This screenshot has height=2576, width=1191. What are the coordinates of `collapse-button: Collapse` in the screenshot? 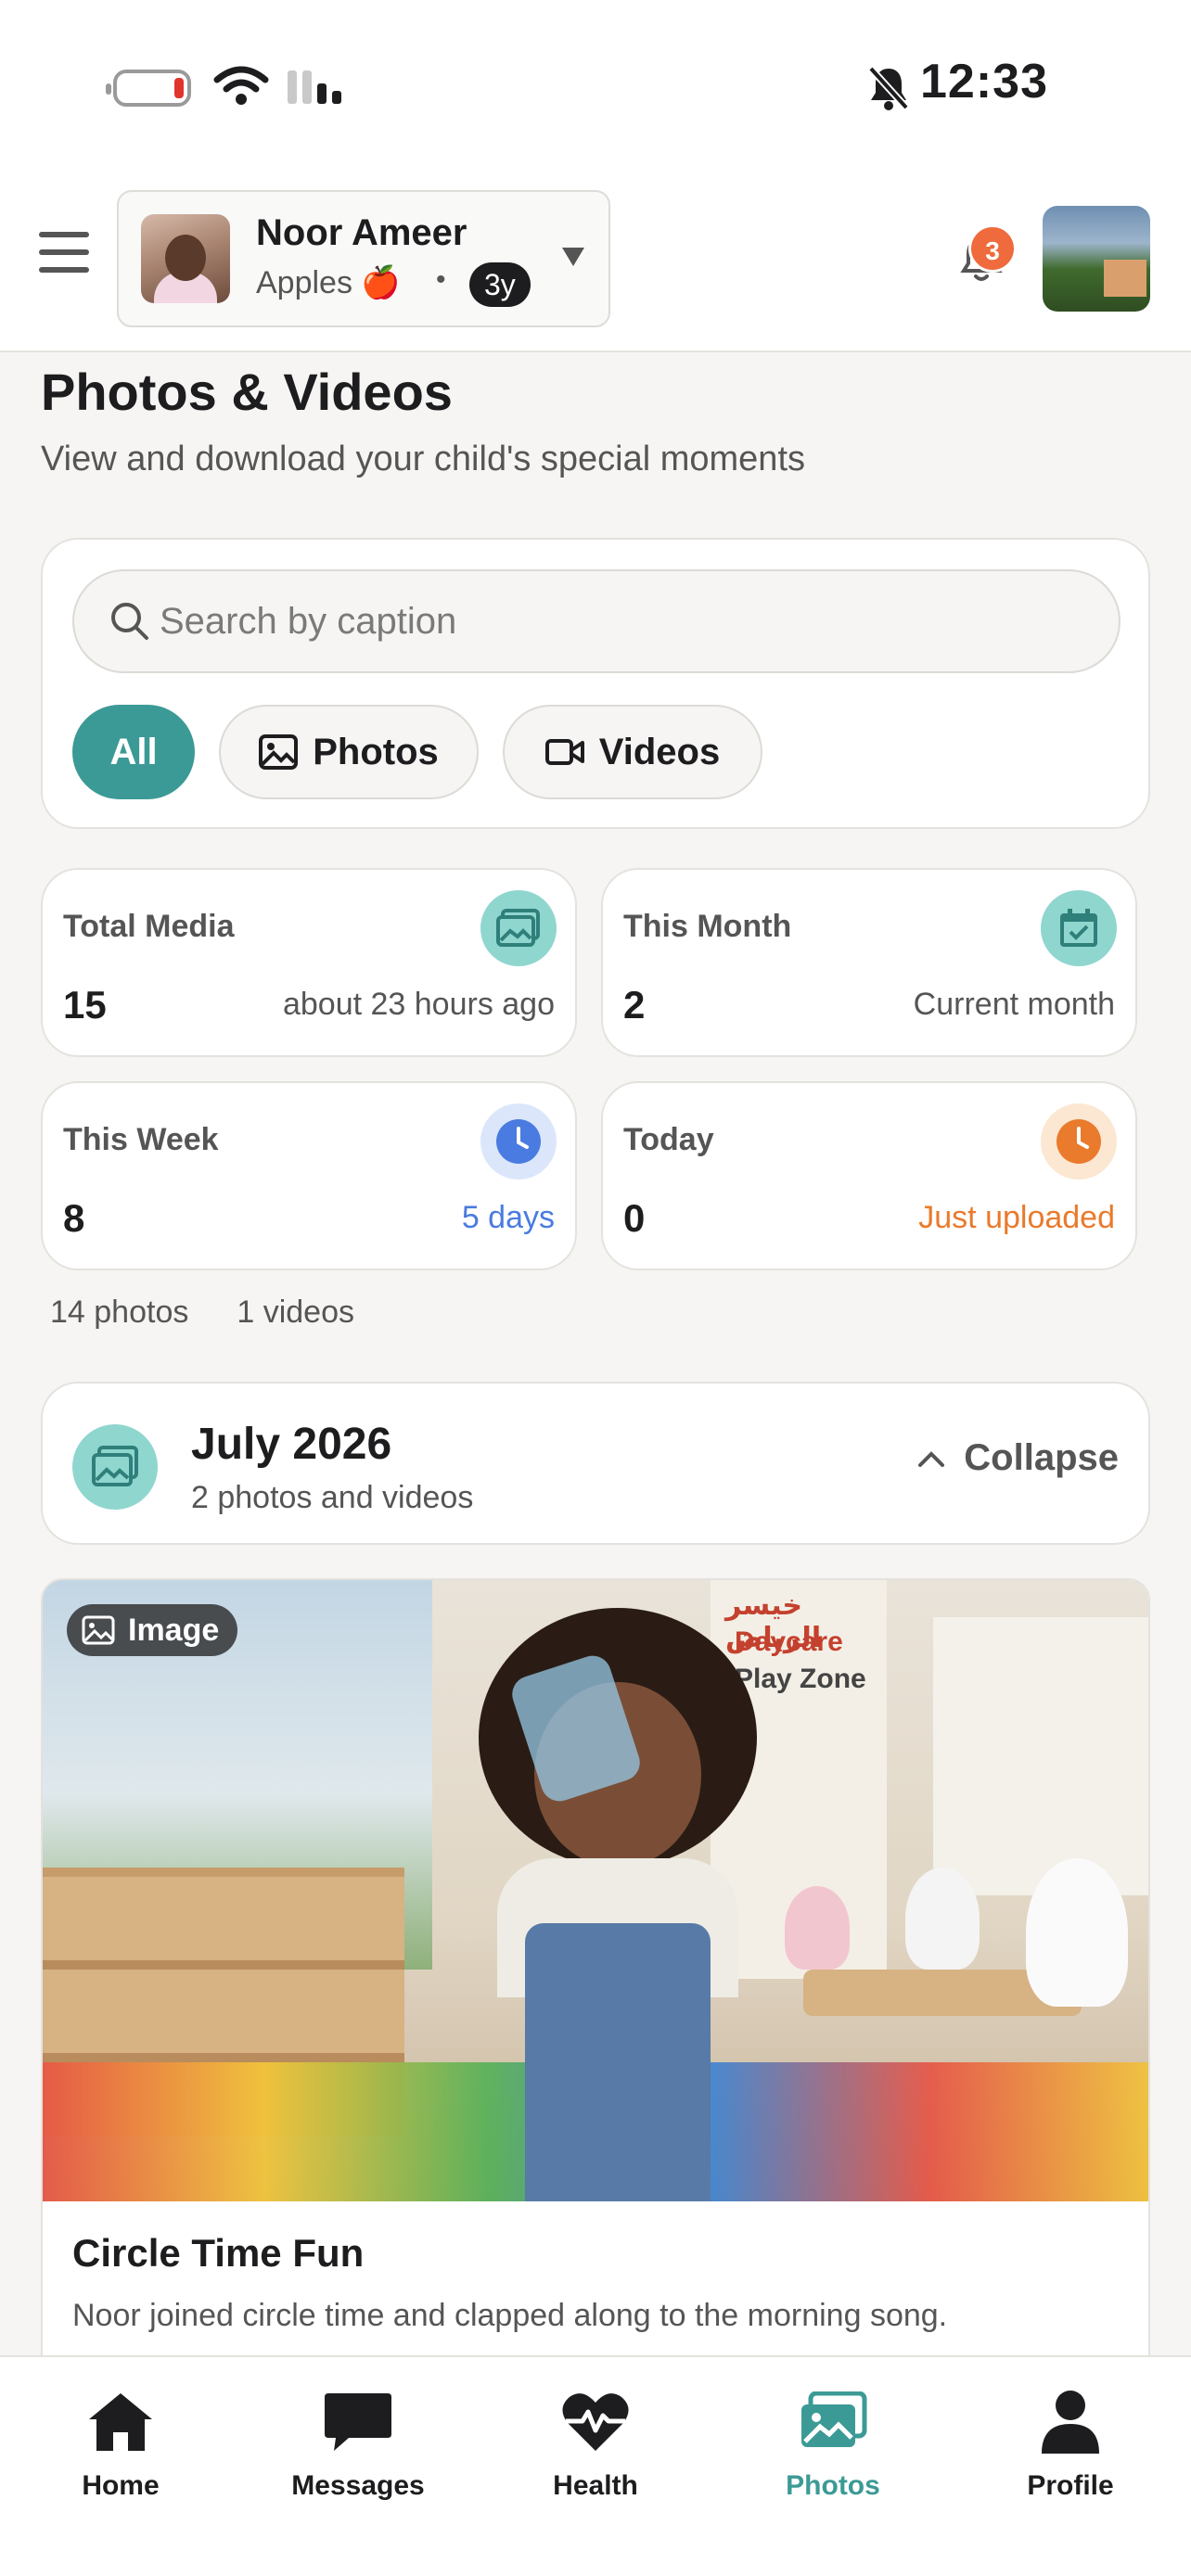 It's located at (1018, 1458).